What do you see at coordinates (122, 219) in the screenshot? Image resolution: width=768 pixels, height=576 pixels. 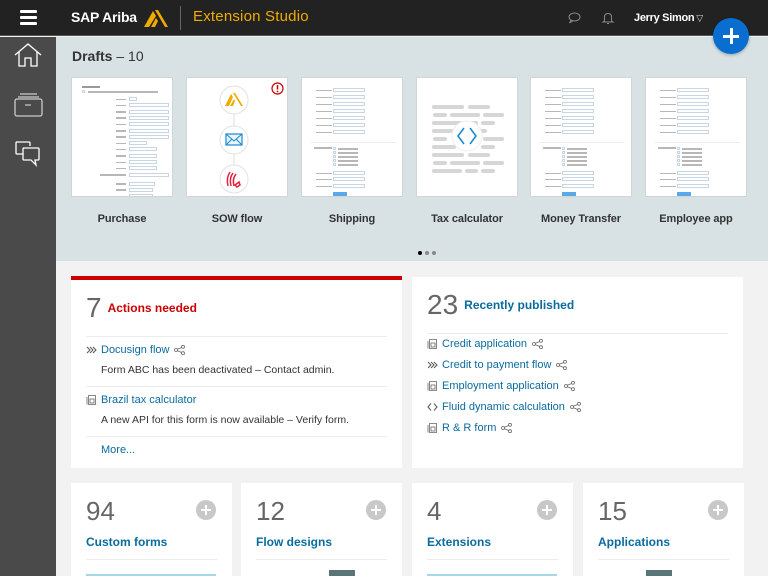 I see `draft-label: Purchase` at bounding box center [122, 219].